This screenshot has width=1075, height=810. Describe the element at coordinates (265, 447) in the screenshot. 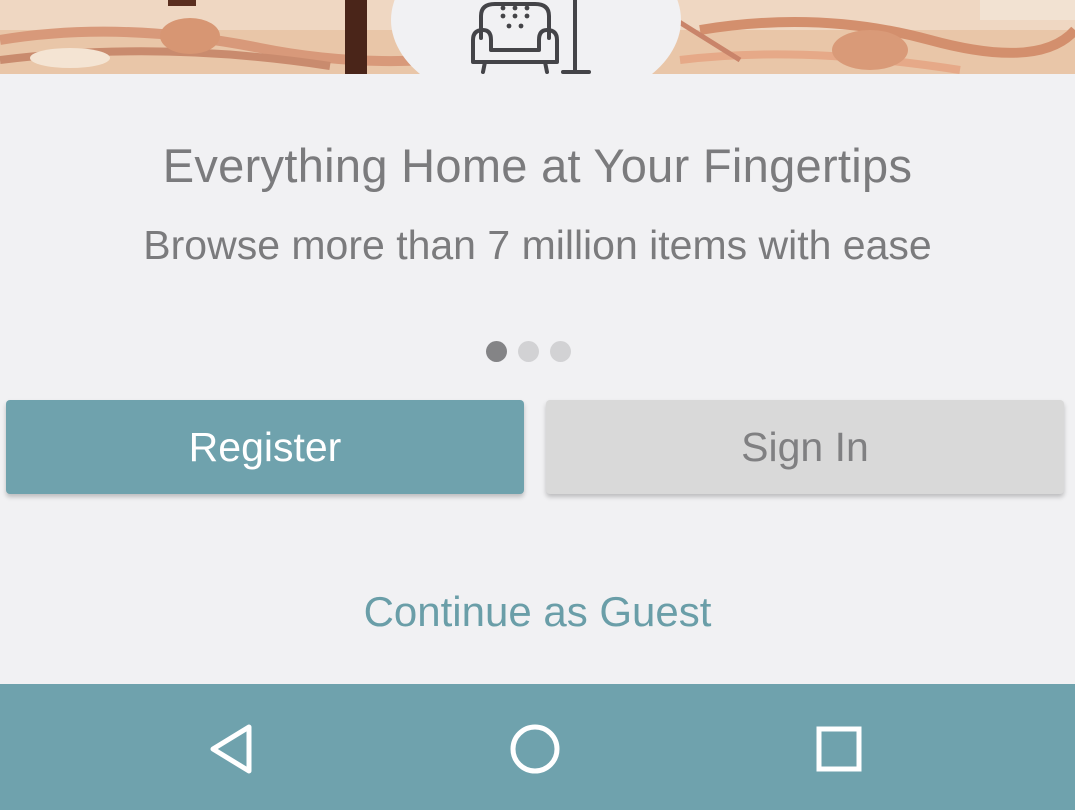

I see `register-button: Register` at that location.